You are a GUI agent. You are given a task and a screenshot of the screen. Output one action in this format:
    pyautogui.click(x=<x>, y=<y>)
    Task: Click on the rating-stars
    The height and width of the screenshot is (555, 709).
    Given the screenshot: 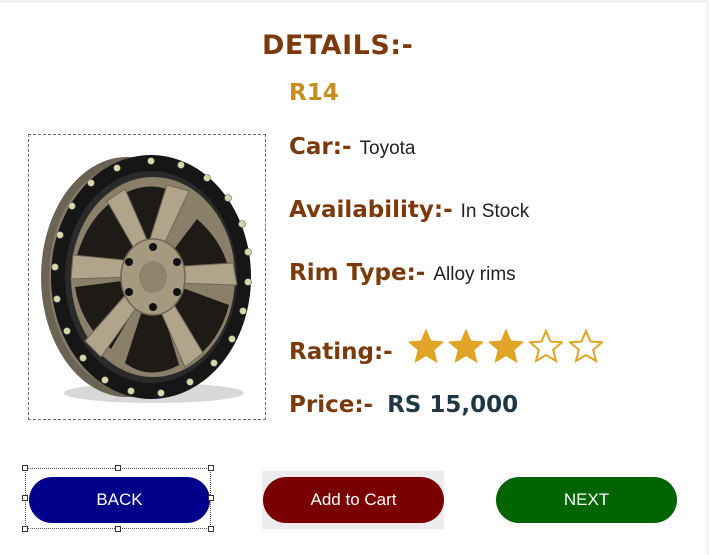 What is the action you would take?
    pyautogui.click(x=505, y=346)
    